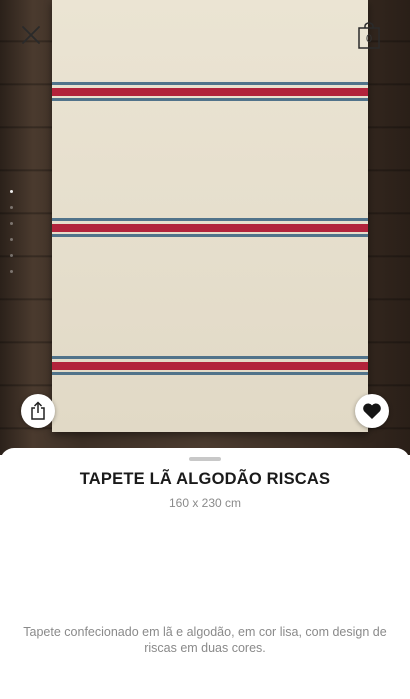 The width and height of the screenshot is (410, 699). I want to click on share-button, so click(38, 411).